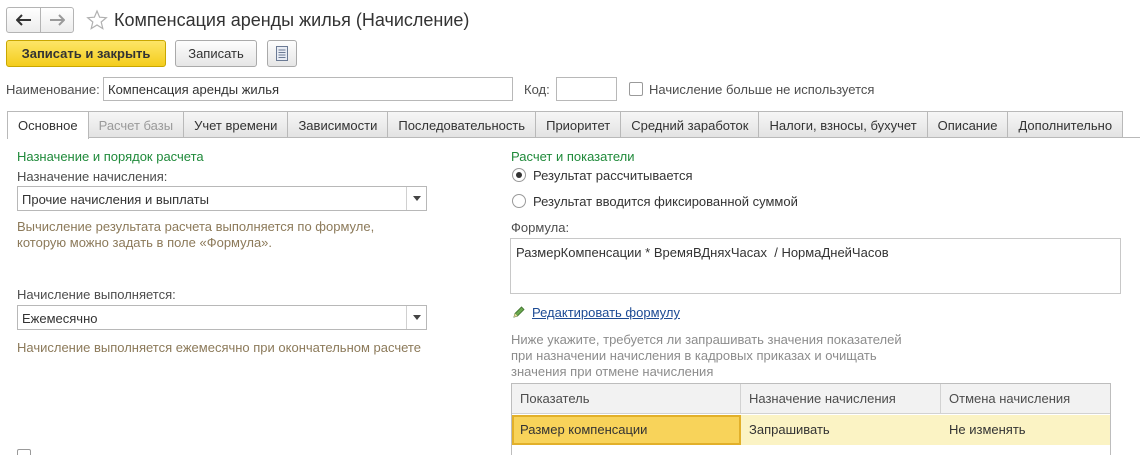 The height and width of the screenshot is (455, 1140). I want to click on code-input, so click(586, 89).